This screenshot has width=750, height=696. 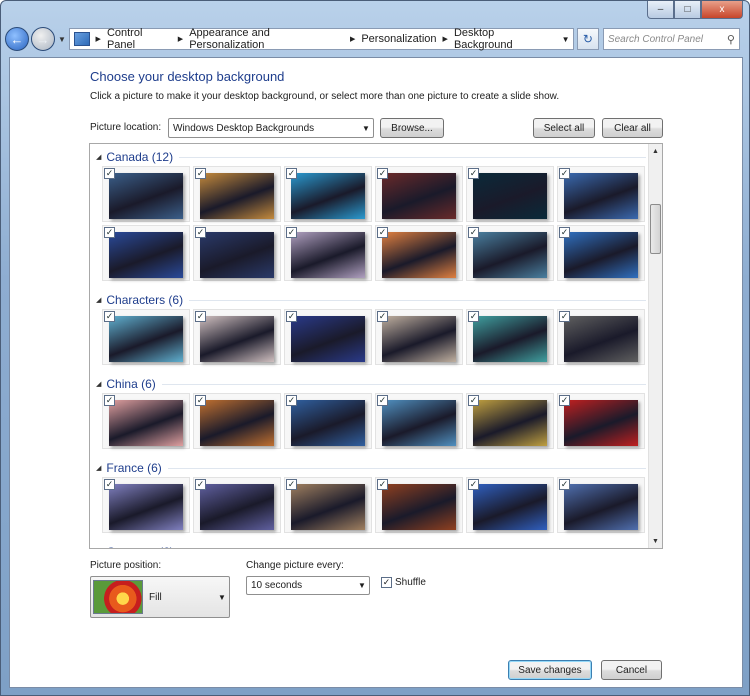 What do you see at coordinates (587, 39) in the screenshot?
I see `refresh-button: ↻` at bounding box center [587, 39].